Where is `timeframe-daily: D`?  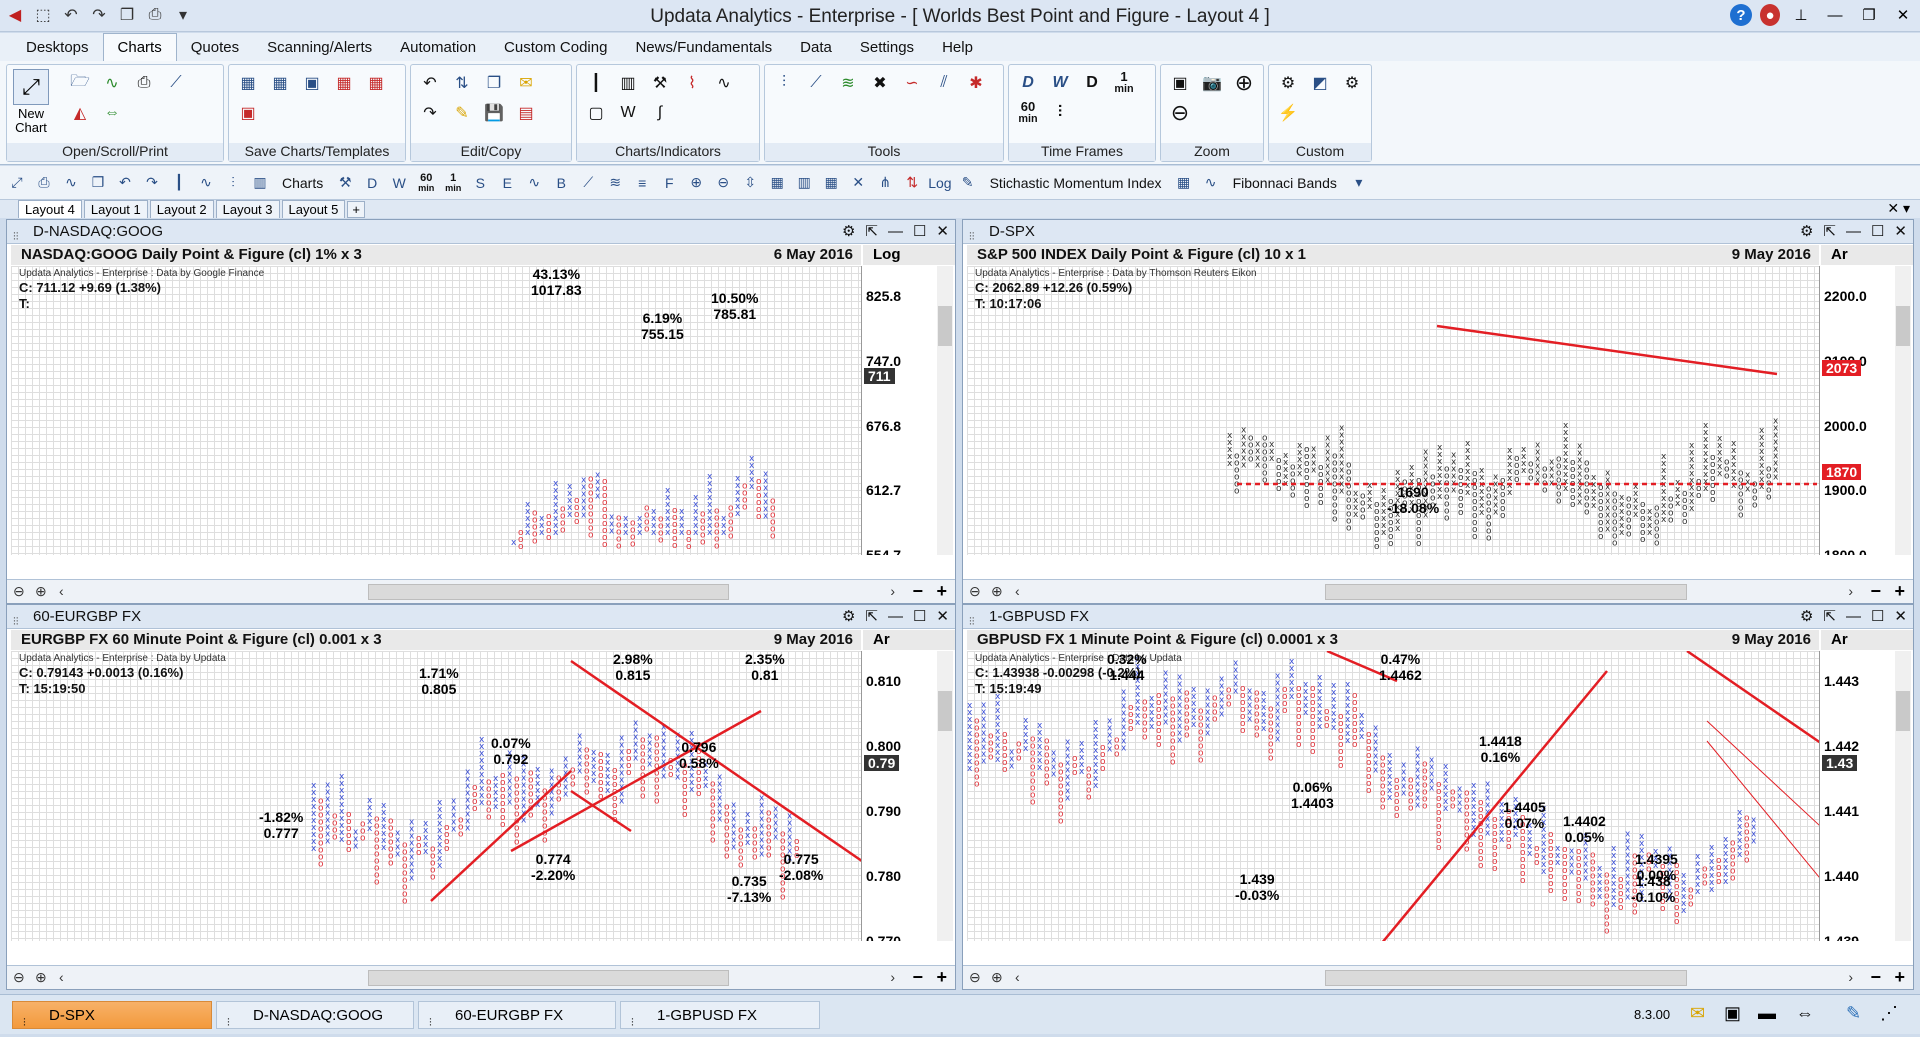 timeframe-daily: D is located at coordinates (1028, 83).